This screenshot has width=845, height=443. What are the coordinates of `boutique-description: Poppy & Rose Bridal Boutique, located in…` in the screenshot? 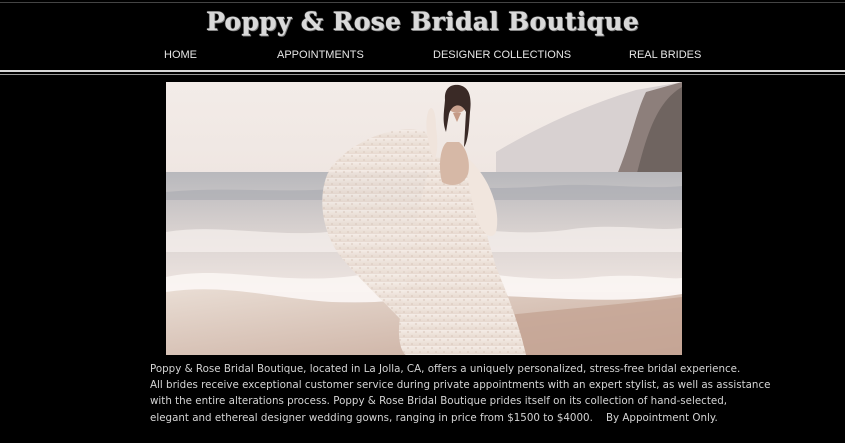 It's located at (460, 393).